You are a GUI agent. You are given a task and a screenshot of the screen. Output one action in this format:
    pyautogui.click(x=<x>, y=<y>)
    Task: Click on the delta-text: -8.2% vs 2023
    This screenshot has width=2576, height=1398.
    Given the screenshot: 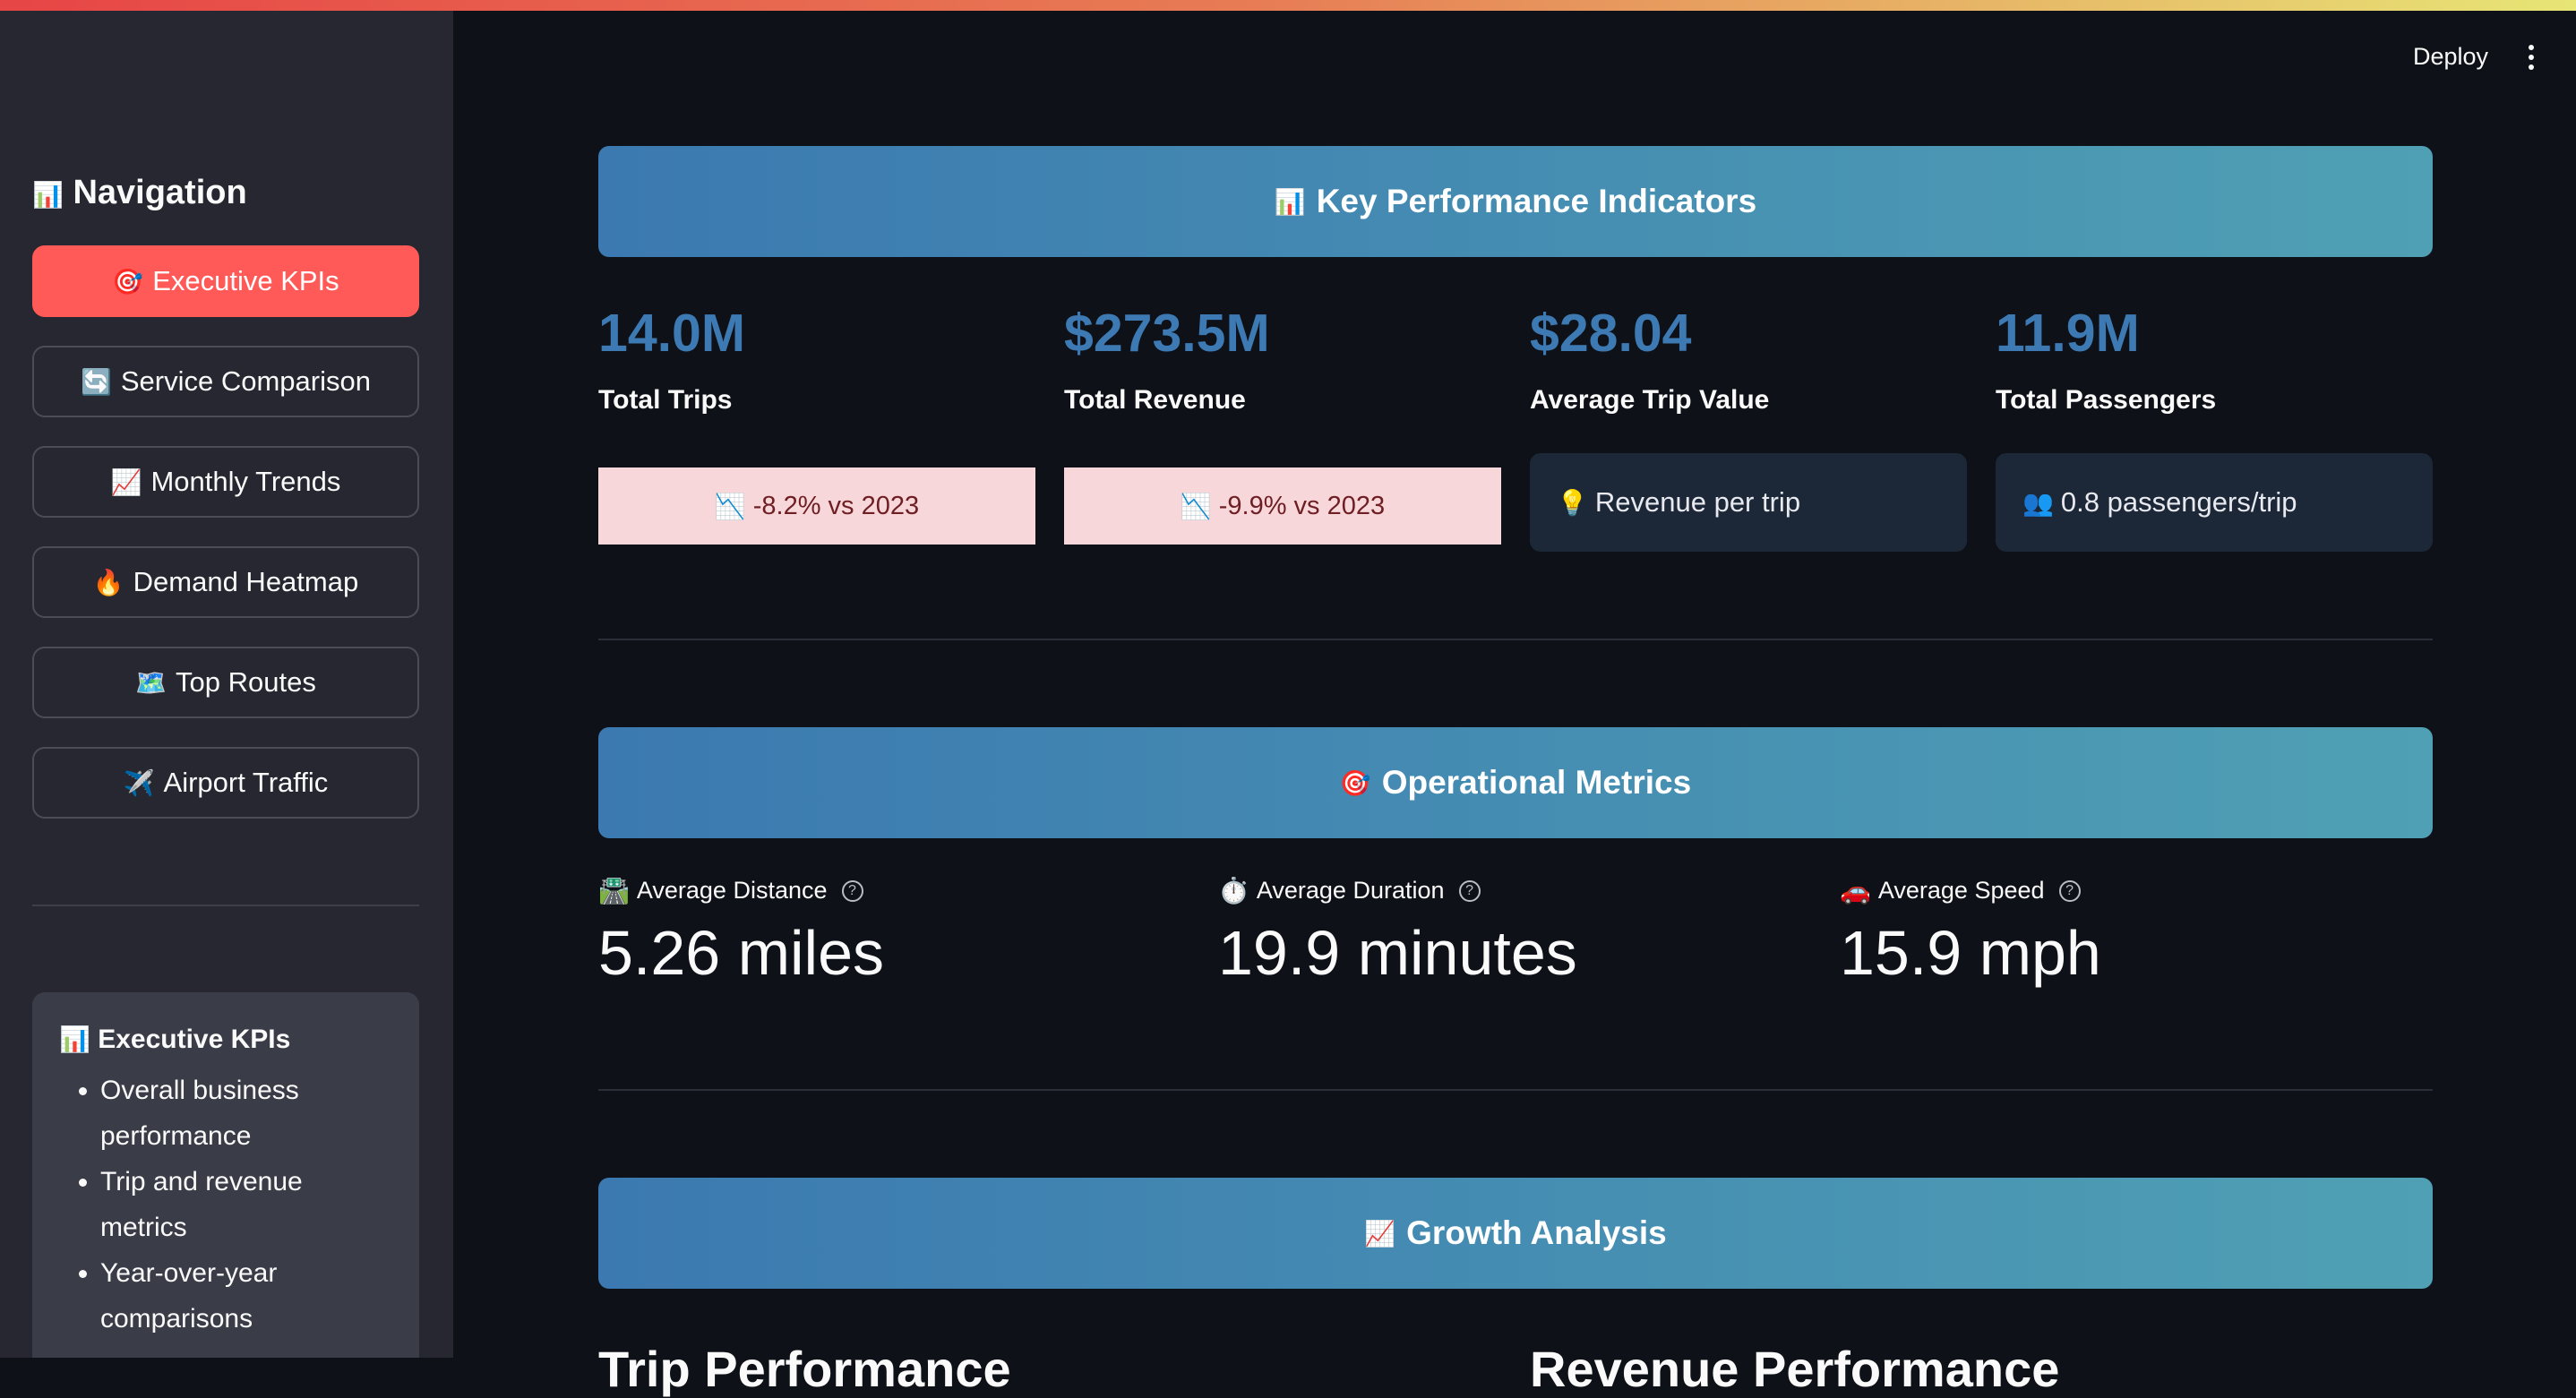 What is the action you would take?
    pyautogui.click(x=836, y=505)
    